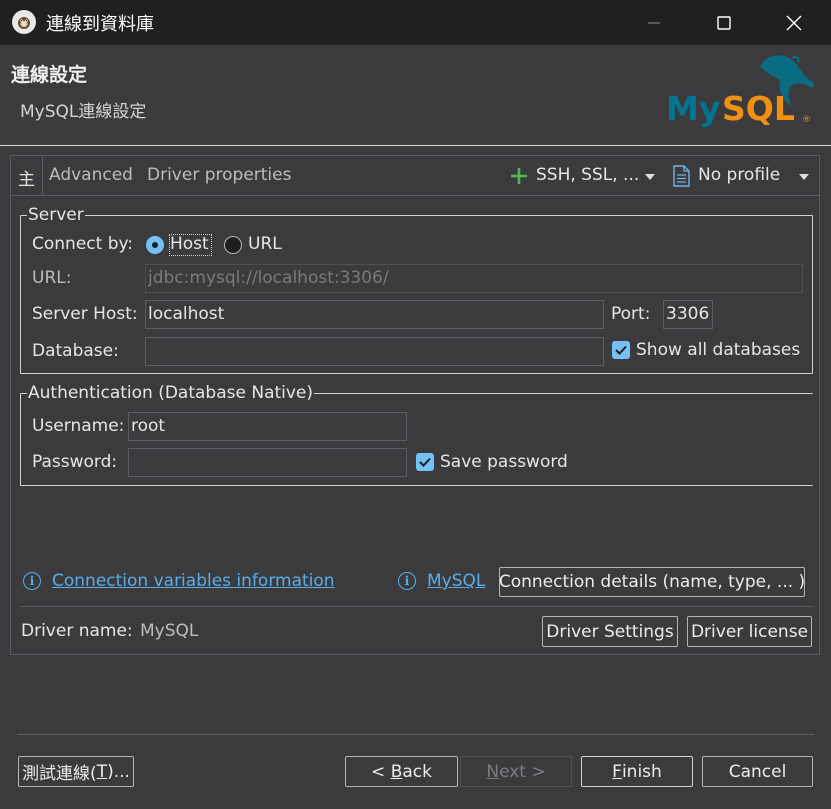 The height and width of the screenshot is (809, 831). What do you see at coordinates (758, 108) in the screenshot?
I see `svg-text: SQL` at bounding box center [758, 108].